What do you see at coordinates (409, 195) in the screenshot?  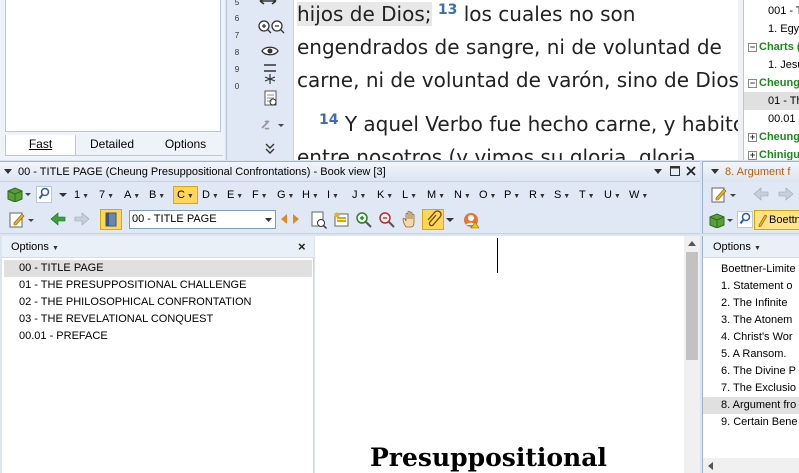 I see `letter-nav-l: L ▼` at bounding box center [409, 195].